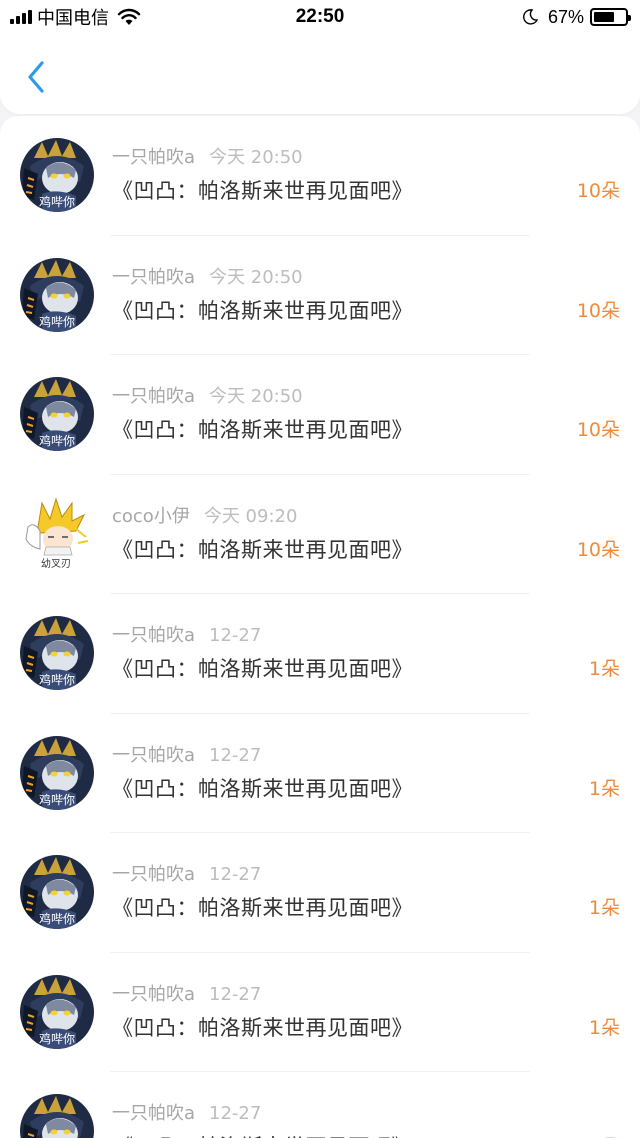 Image resolution: width=640 pixels, height=1138 pixels. Describe the element at coordinates (151, 516) in the screenshot. I see `user-name: coco小伊` at that location.